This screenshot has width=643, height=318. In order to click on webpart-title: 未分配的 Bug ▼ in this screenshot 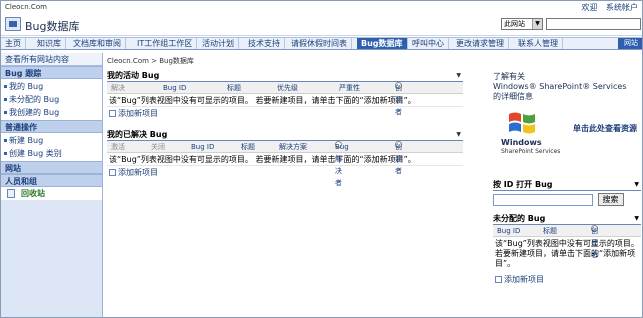, I will do `click(567, 218)`.